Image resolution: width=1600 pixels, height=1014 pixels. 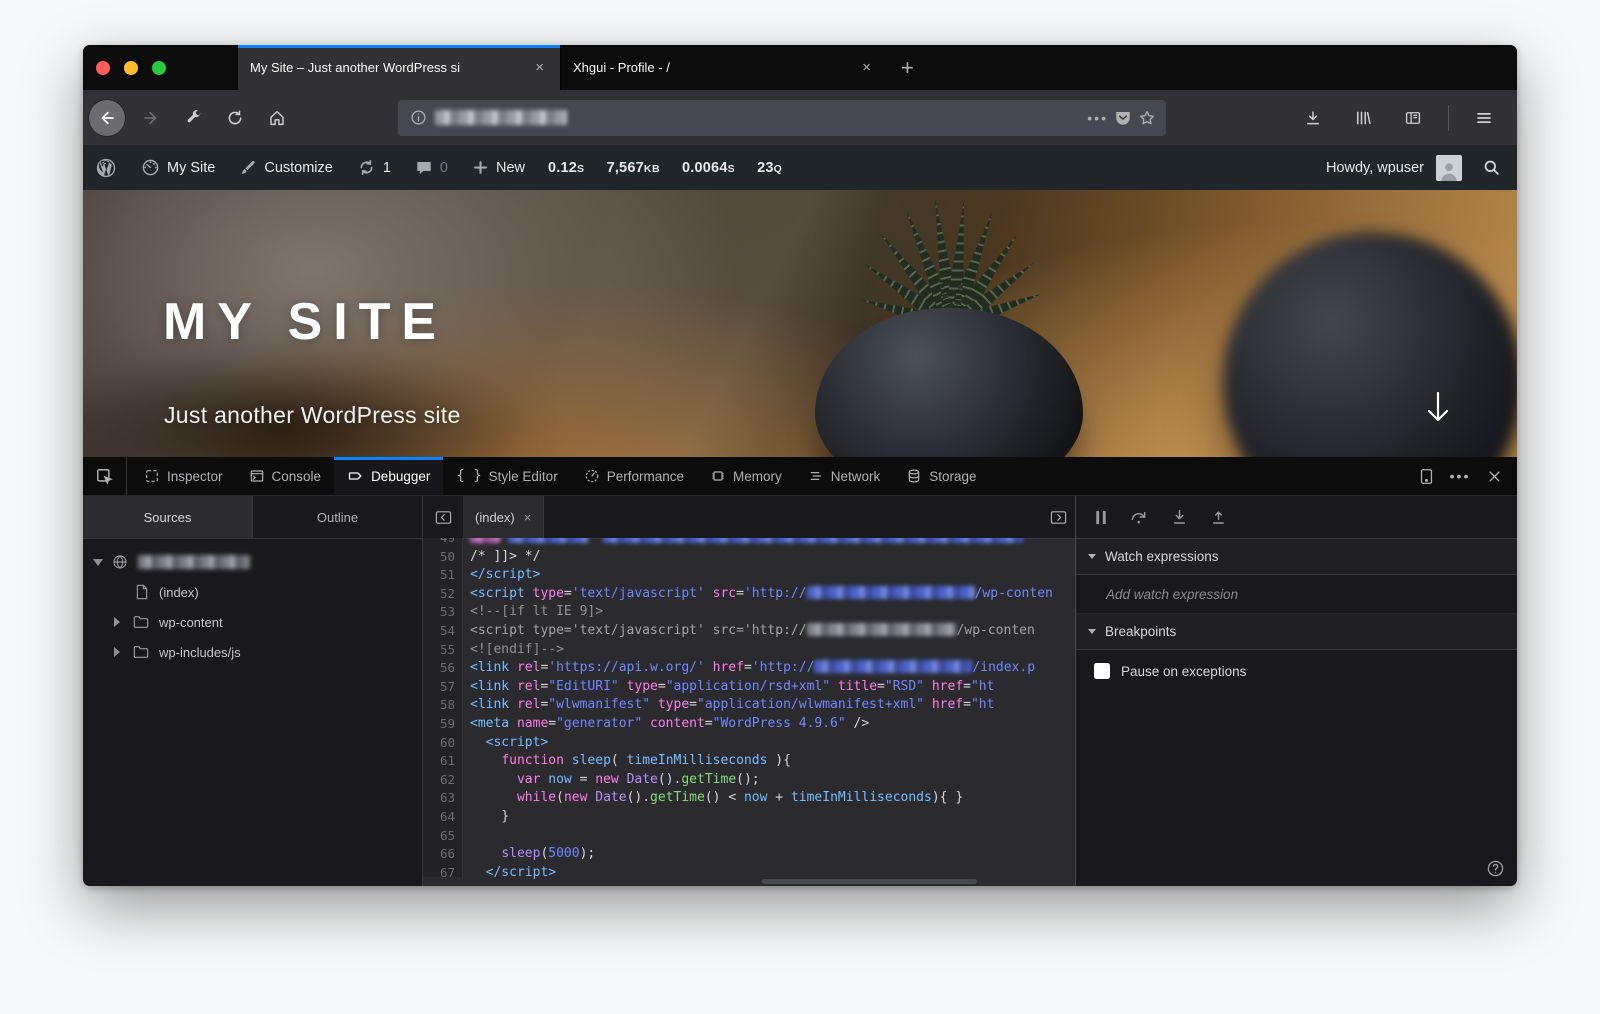 I want to click on line-number: 65, so click(x=439, y=836).